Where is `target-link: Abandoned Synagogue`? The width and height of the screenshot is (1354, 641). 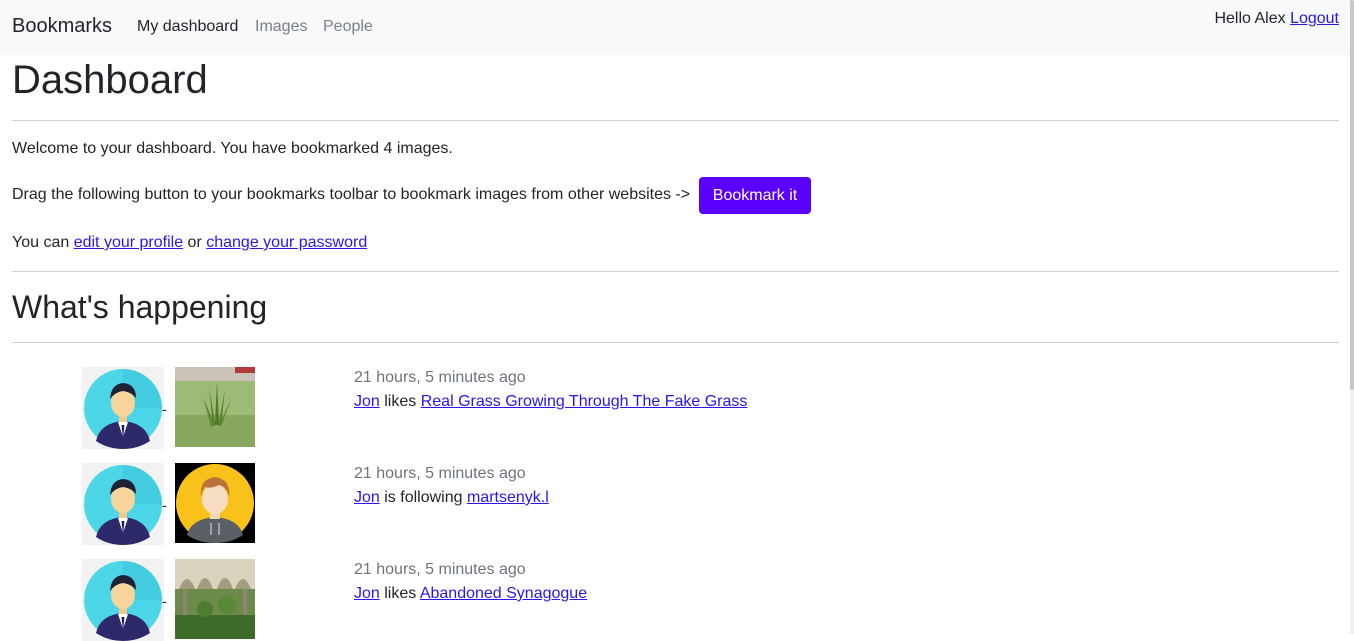
target-link: Abandoned Synagogue is located at coordinates (503, 593).